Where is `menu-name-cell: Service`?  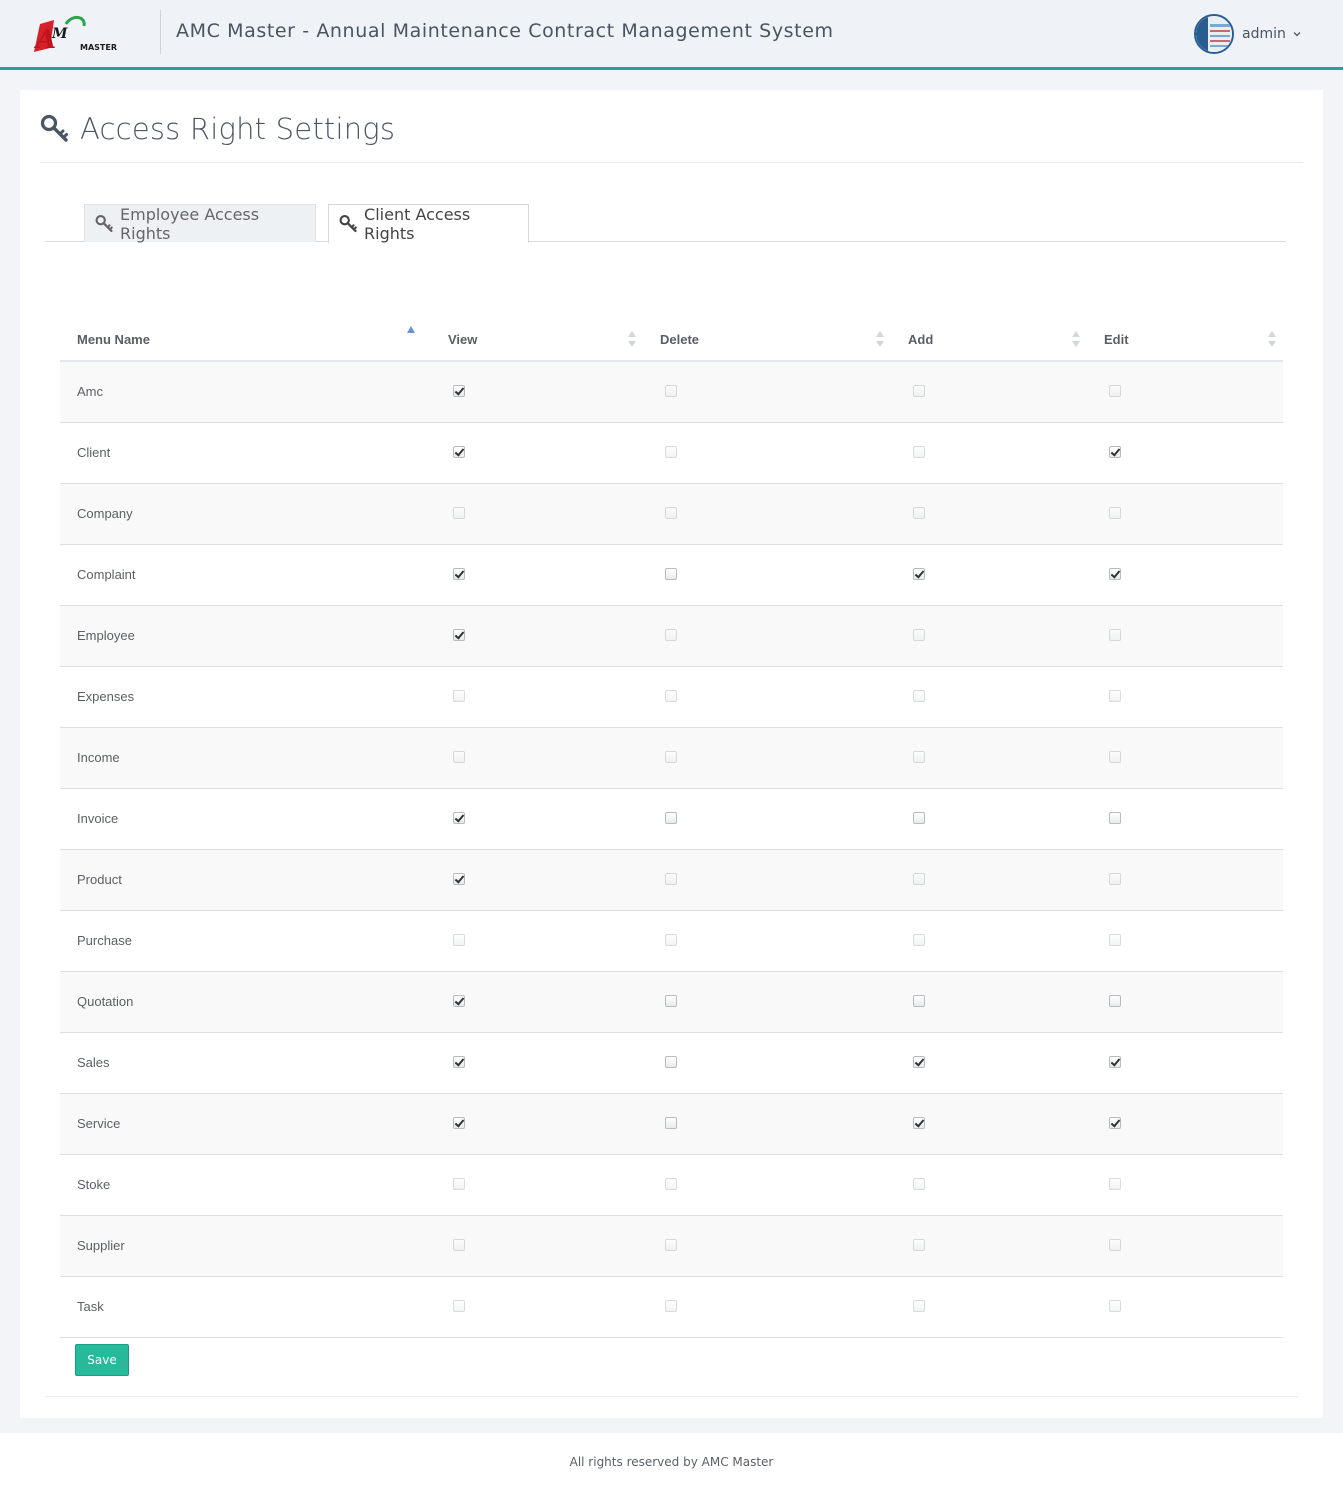
menu-name-cell: Service is located at coordinates (245, 1124).